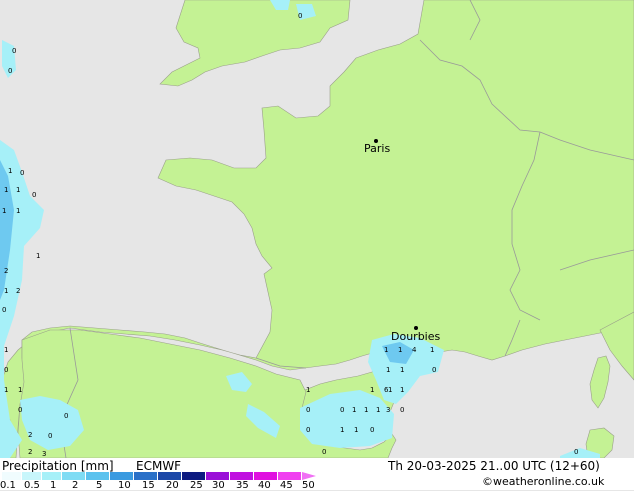 The width and height of the screenshot is (634, 491). I want to click on legend-label: 0.5, so click(32, 485).